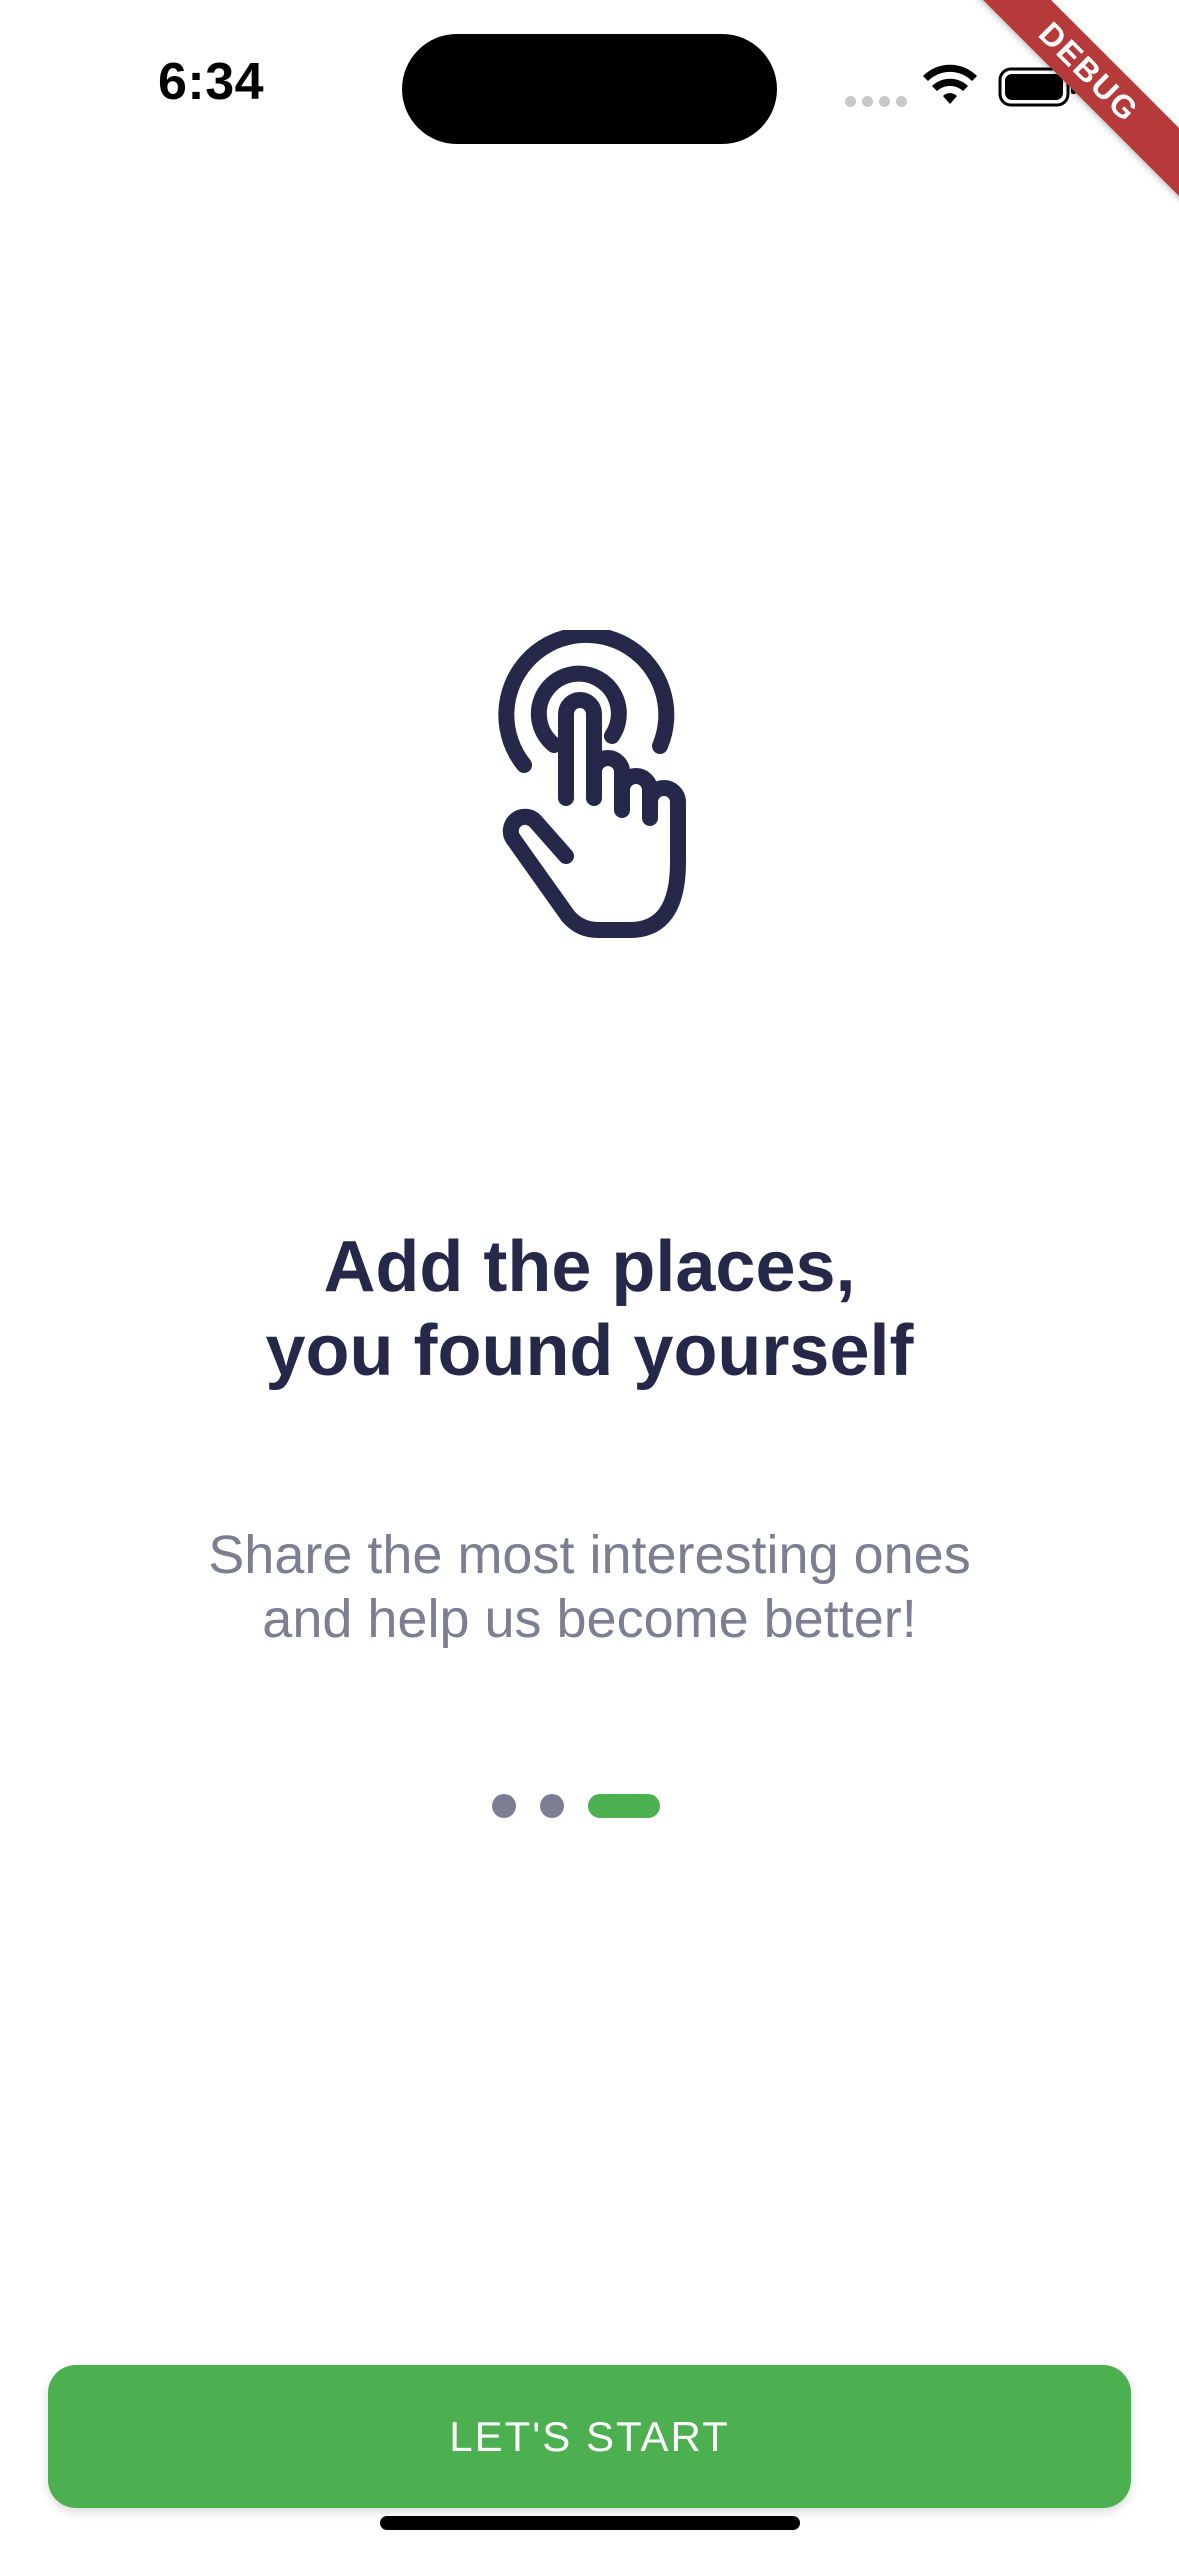 The image size is (1179, 2556). Describe the element at coordinates (624, 1806) in the screenshot. I see `page-dot-3-active` at that location.